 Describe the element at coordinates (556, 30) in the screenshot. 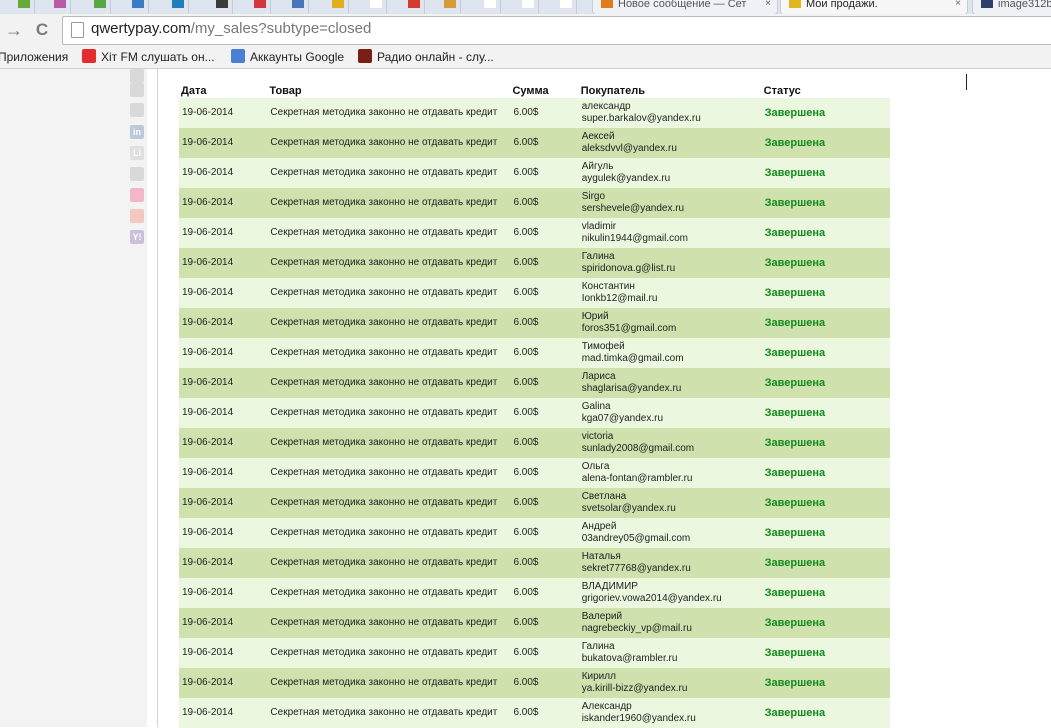

I see `address-bar: qwertypay.com/my_sales?subtype=closed` at that location.